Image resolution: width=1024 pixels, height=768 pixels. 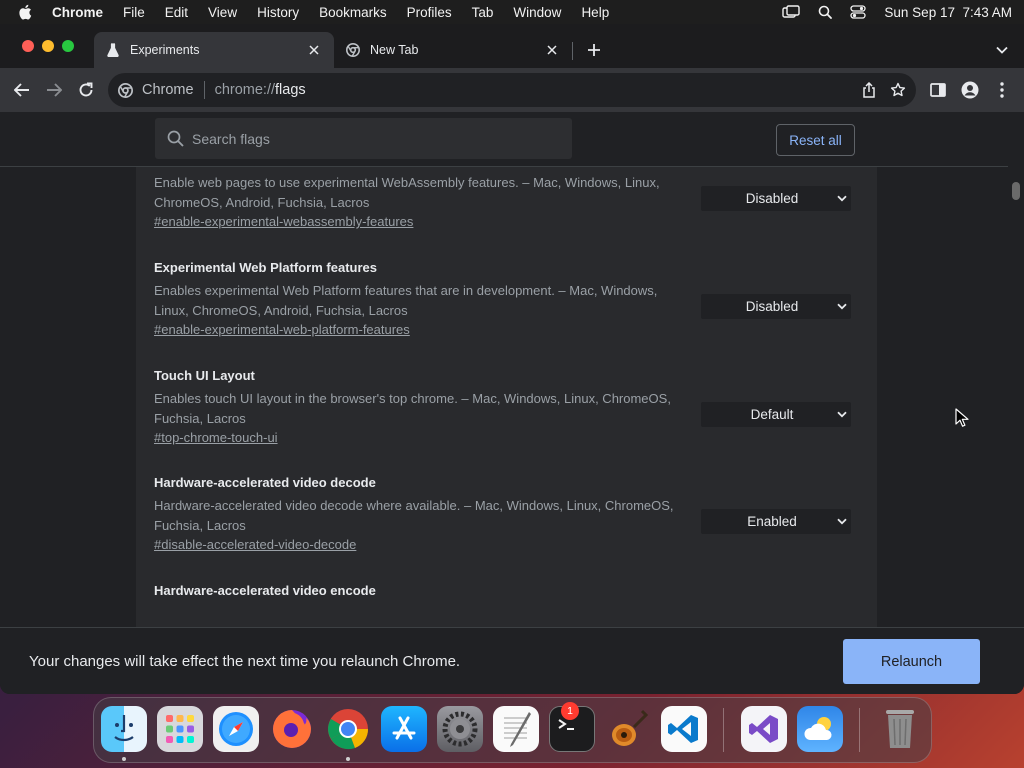 What do you see at coordinates (537, 12) in the screenshot?
I see `menu-window: Window` at bounding box center [537, 12].